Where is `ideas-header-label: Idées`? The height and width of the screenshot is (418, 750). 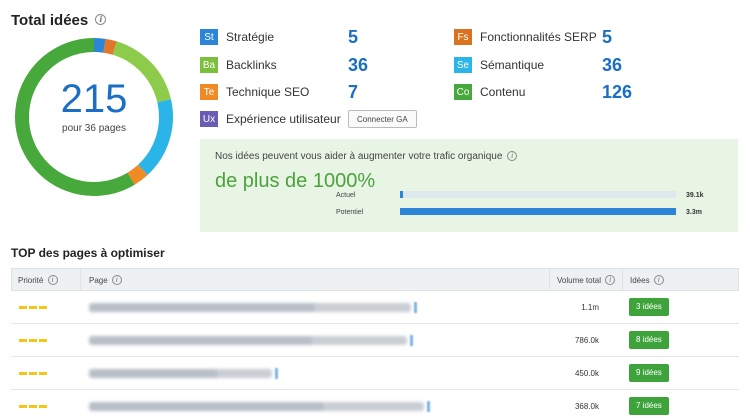
ideas-header-label: Idées is located at coordinates (640, 280).